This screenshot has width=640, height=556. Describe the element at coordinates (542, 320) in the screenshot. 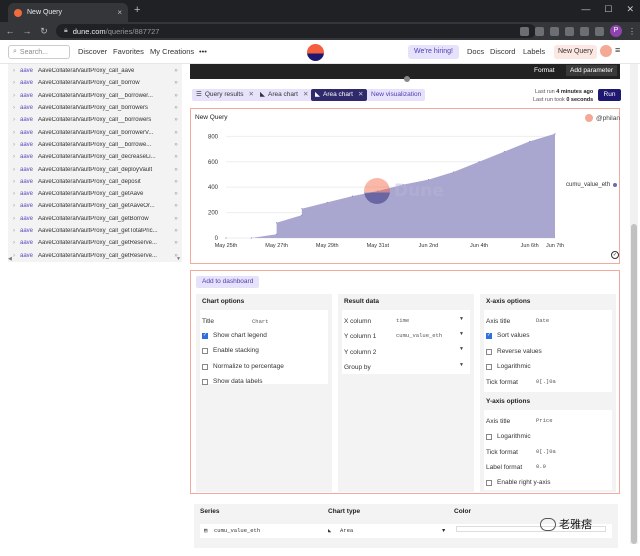

I see `x-axis-title-field: Date` at that location.